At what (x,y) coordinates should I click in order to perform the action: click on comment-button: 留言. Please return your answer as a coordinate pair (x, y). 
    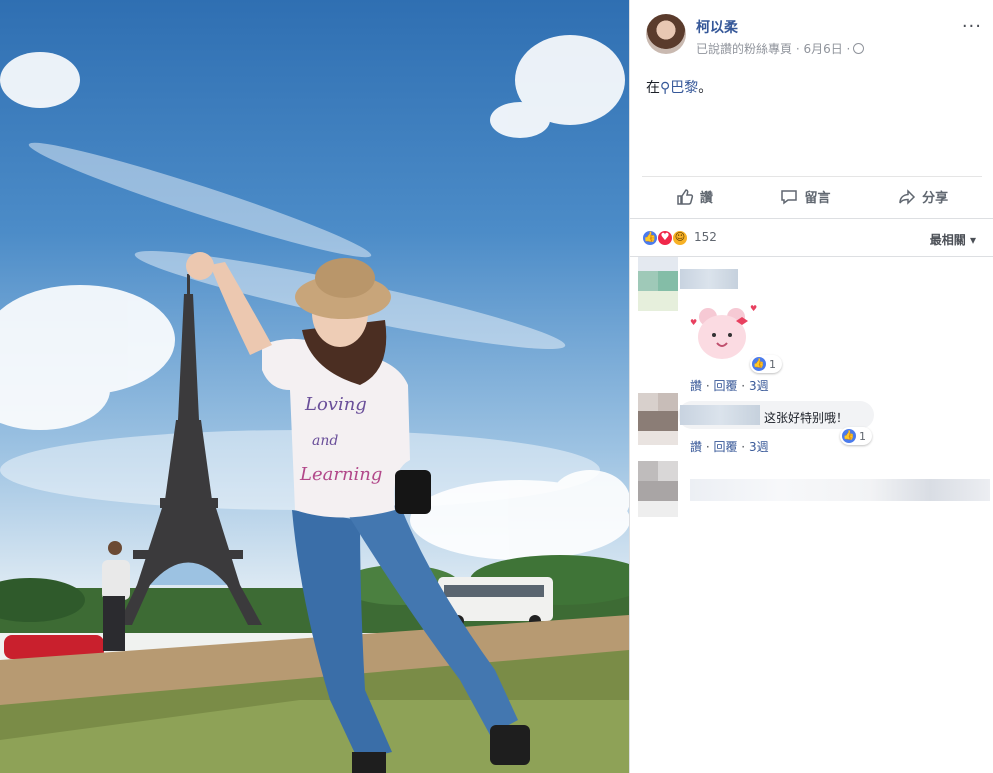
    Looking at the image, I should click on (805, 196).